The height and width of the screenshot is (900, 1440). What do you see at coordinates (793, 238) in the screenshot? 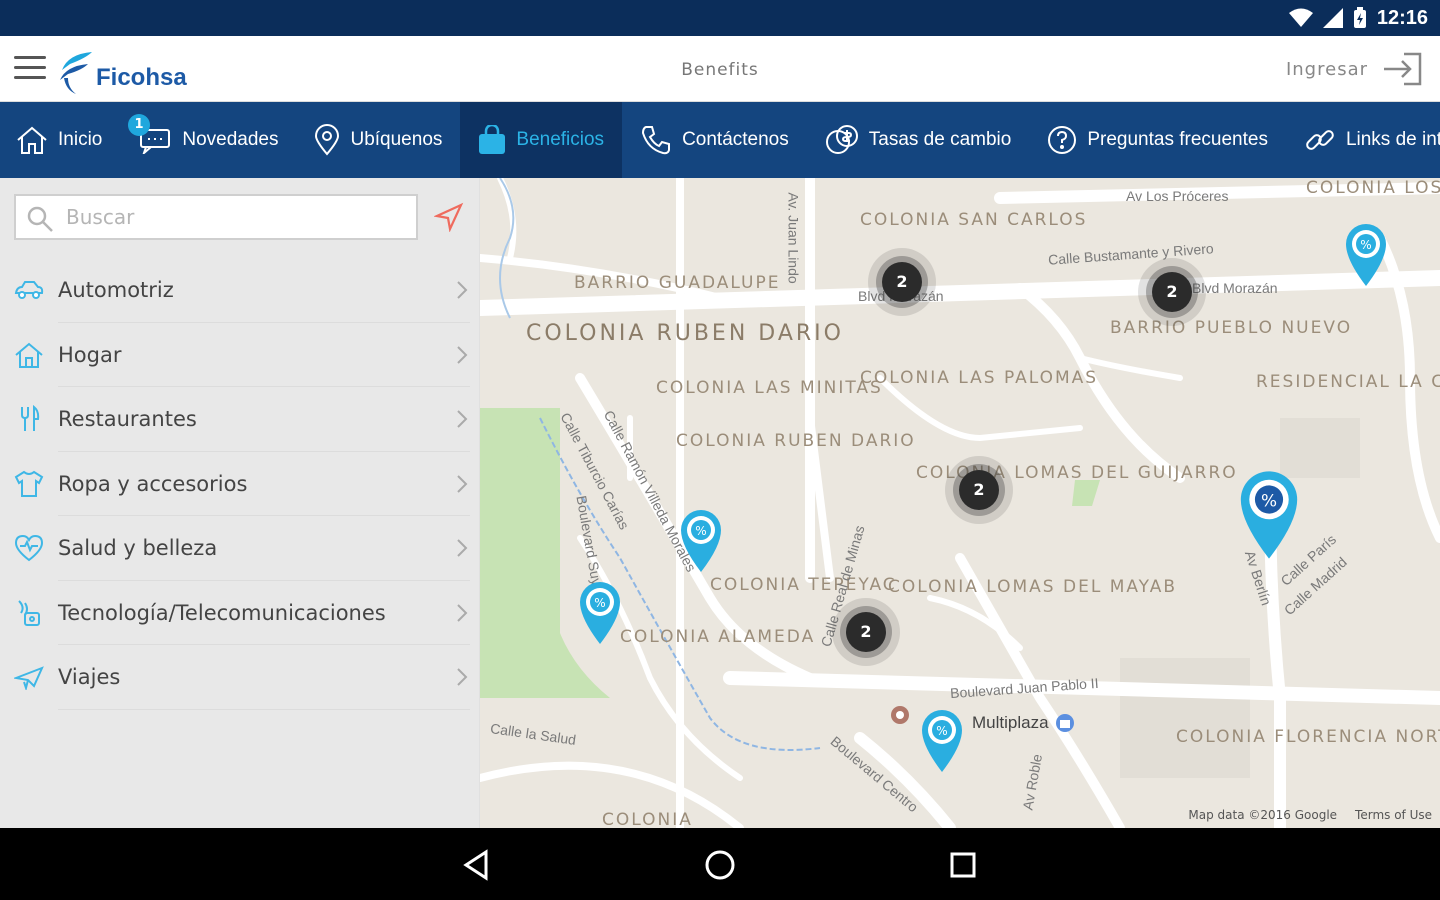
I see `street-label: Av. Juan Lindo` at bounding box center [793, 238].